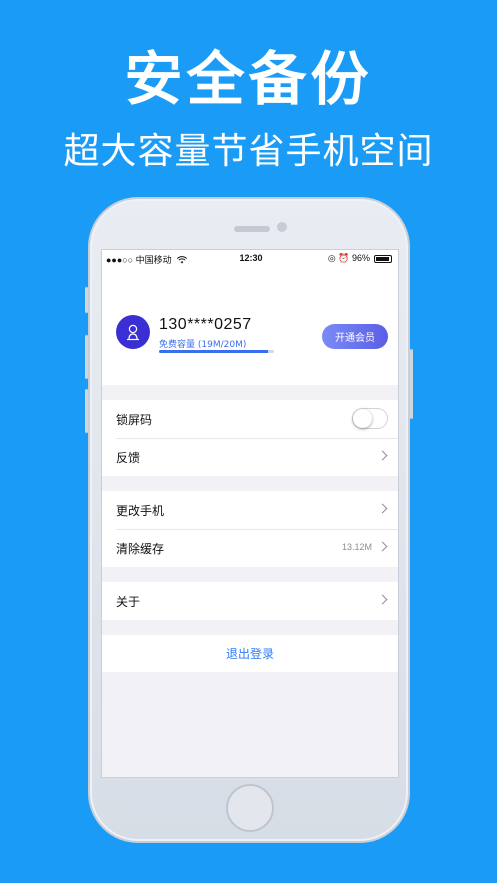 The width and height of the screenshot is (497, 883). Describe the element at coordinates (140, 548) in the screenshot. I see `clear-cache-label: 清除缓存` at that location.